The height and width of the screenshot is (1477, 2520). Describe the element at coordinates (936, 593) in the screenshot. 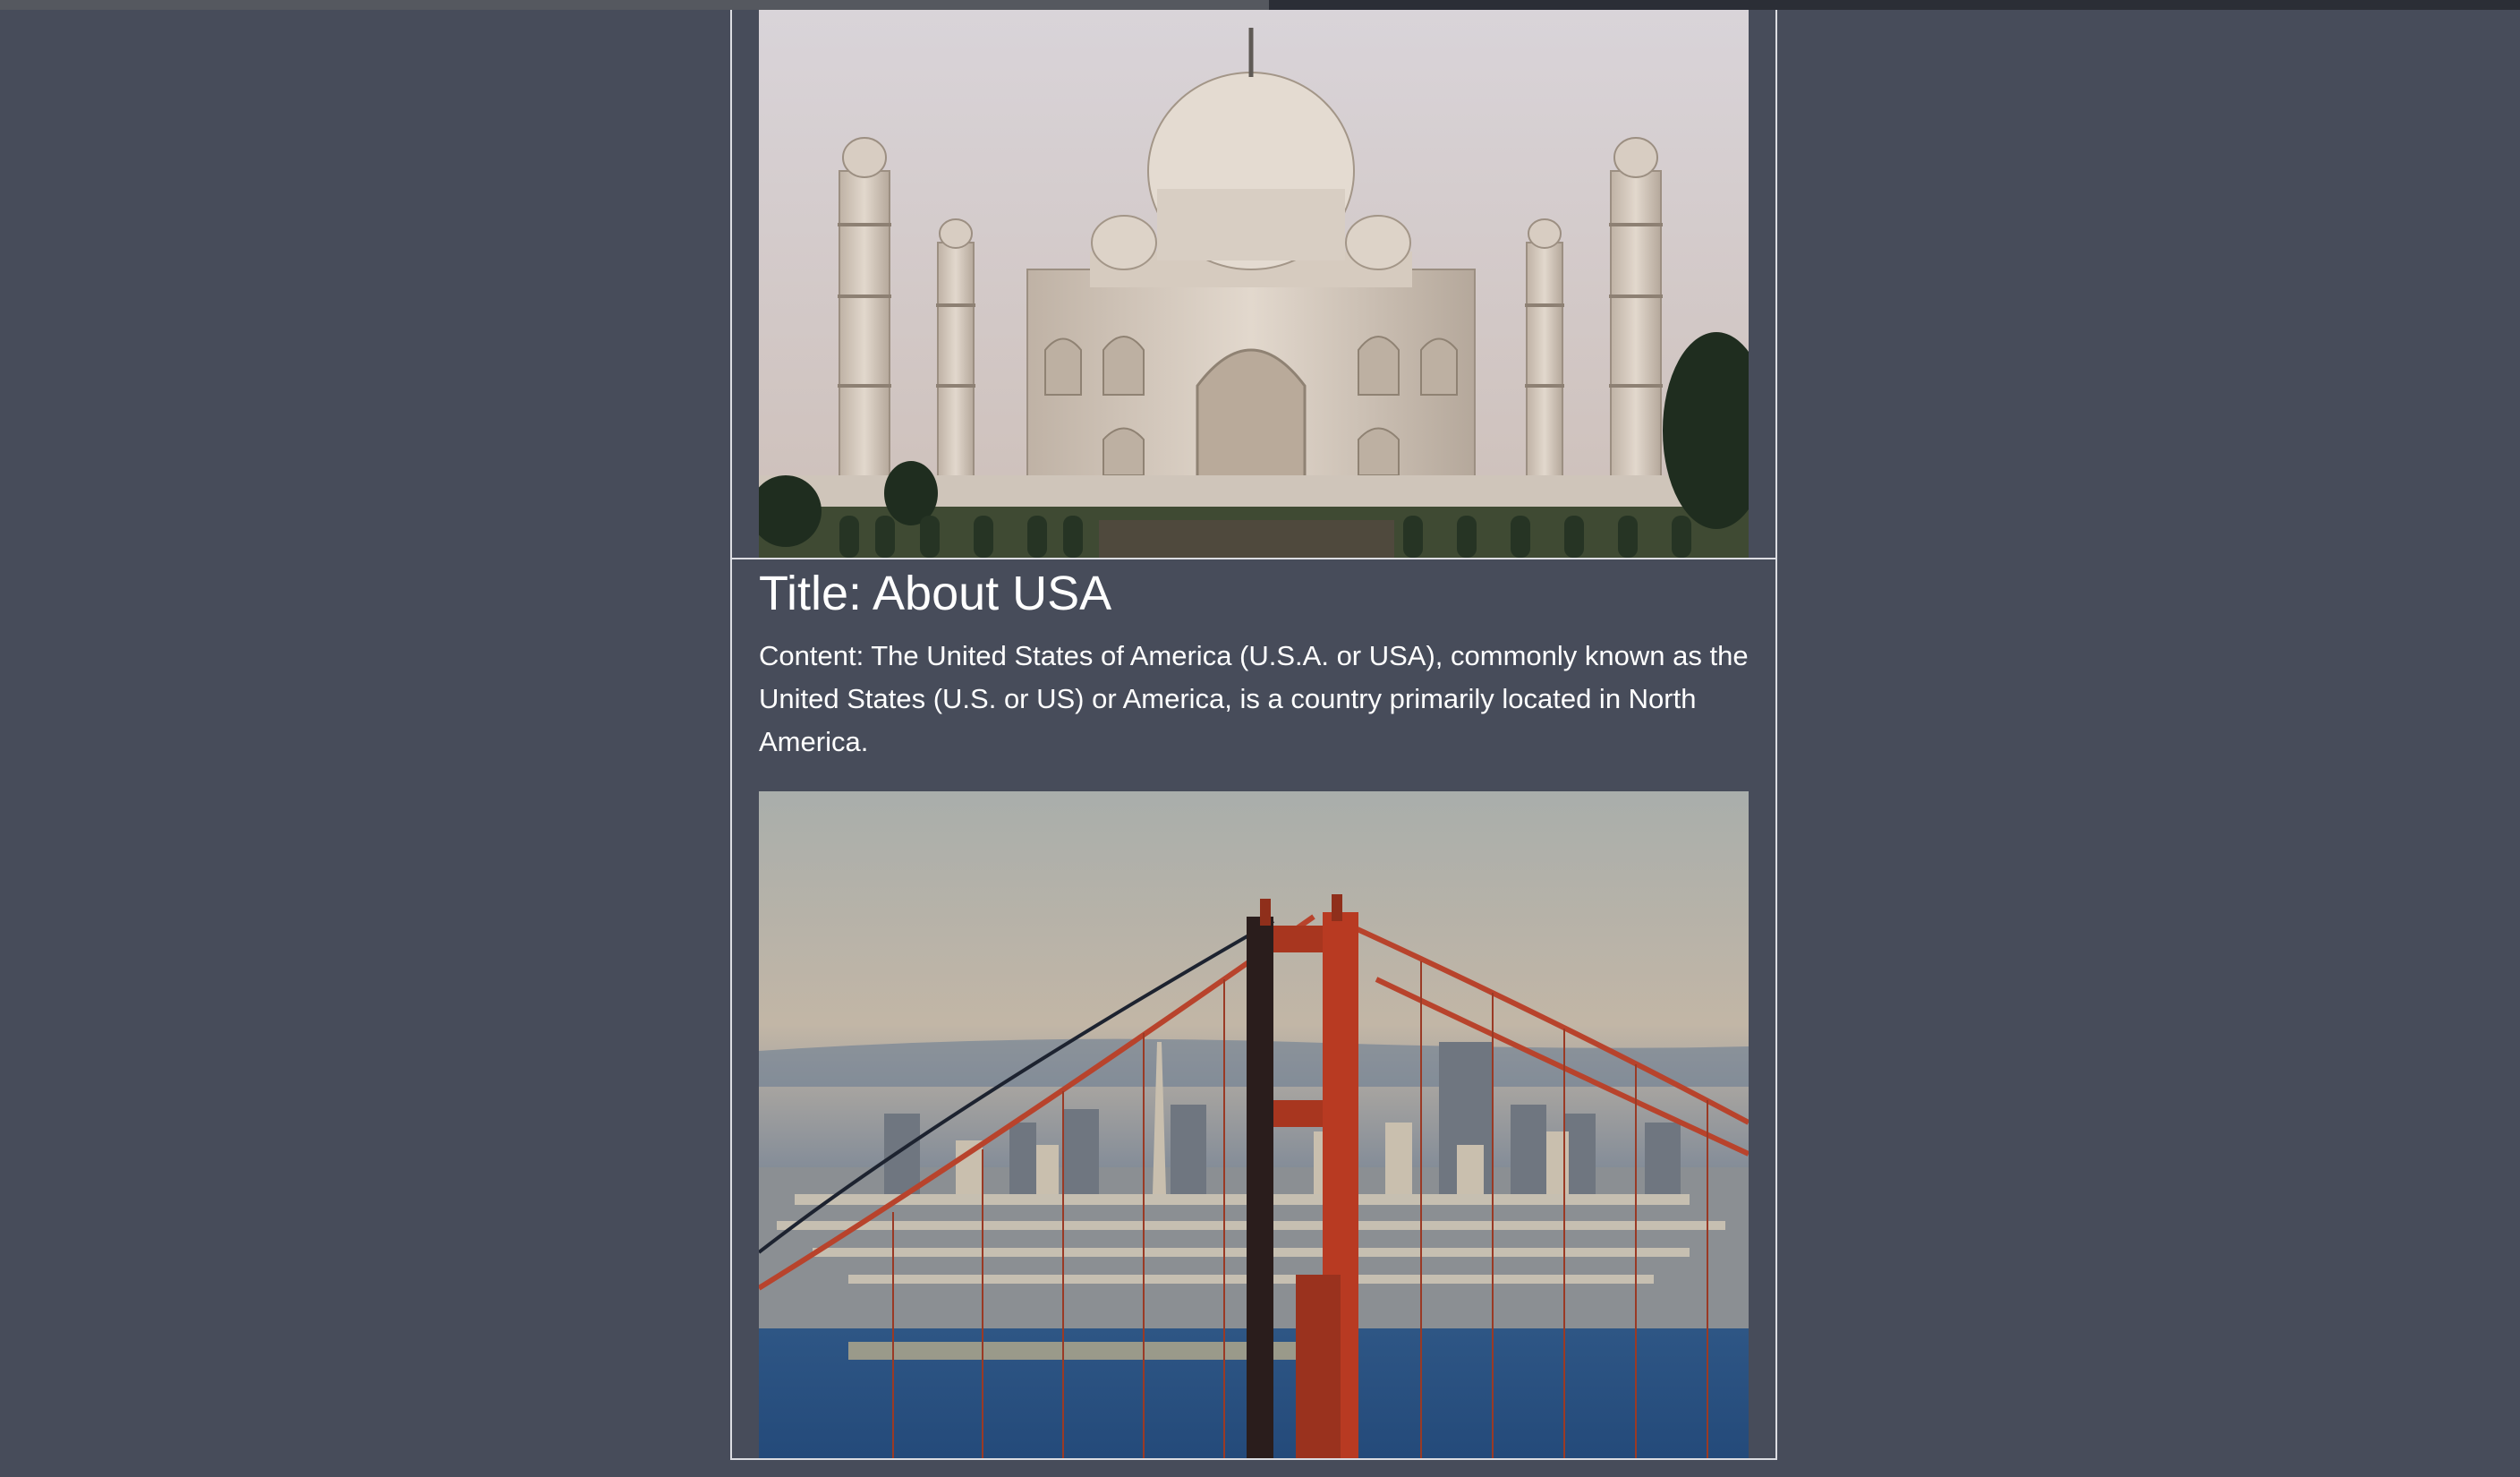

I see `post-title: Title: About USA` at that location.